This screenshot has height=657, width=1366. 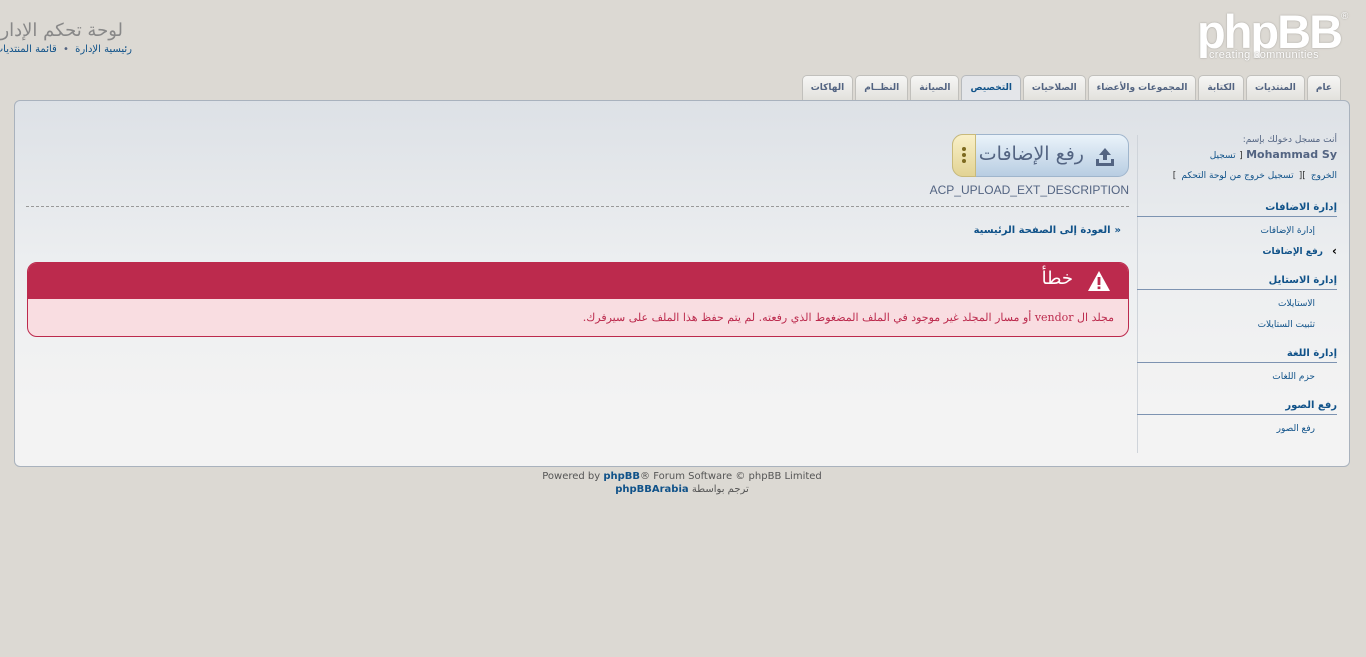 What do you see at coordinates (1238, 378) in the screenshot?
I see `sidebar-item-language-packs: حزم اللغات` at bounding box center [1238, 378].